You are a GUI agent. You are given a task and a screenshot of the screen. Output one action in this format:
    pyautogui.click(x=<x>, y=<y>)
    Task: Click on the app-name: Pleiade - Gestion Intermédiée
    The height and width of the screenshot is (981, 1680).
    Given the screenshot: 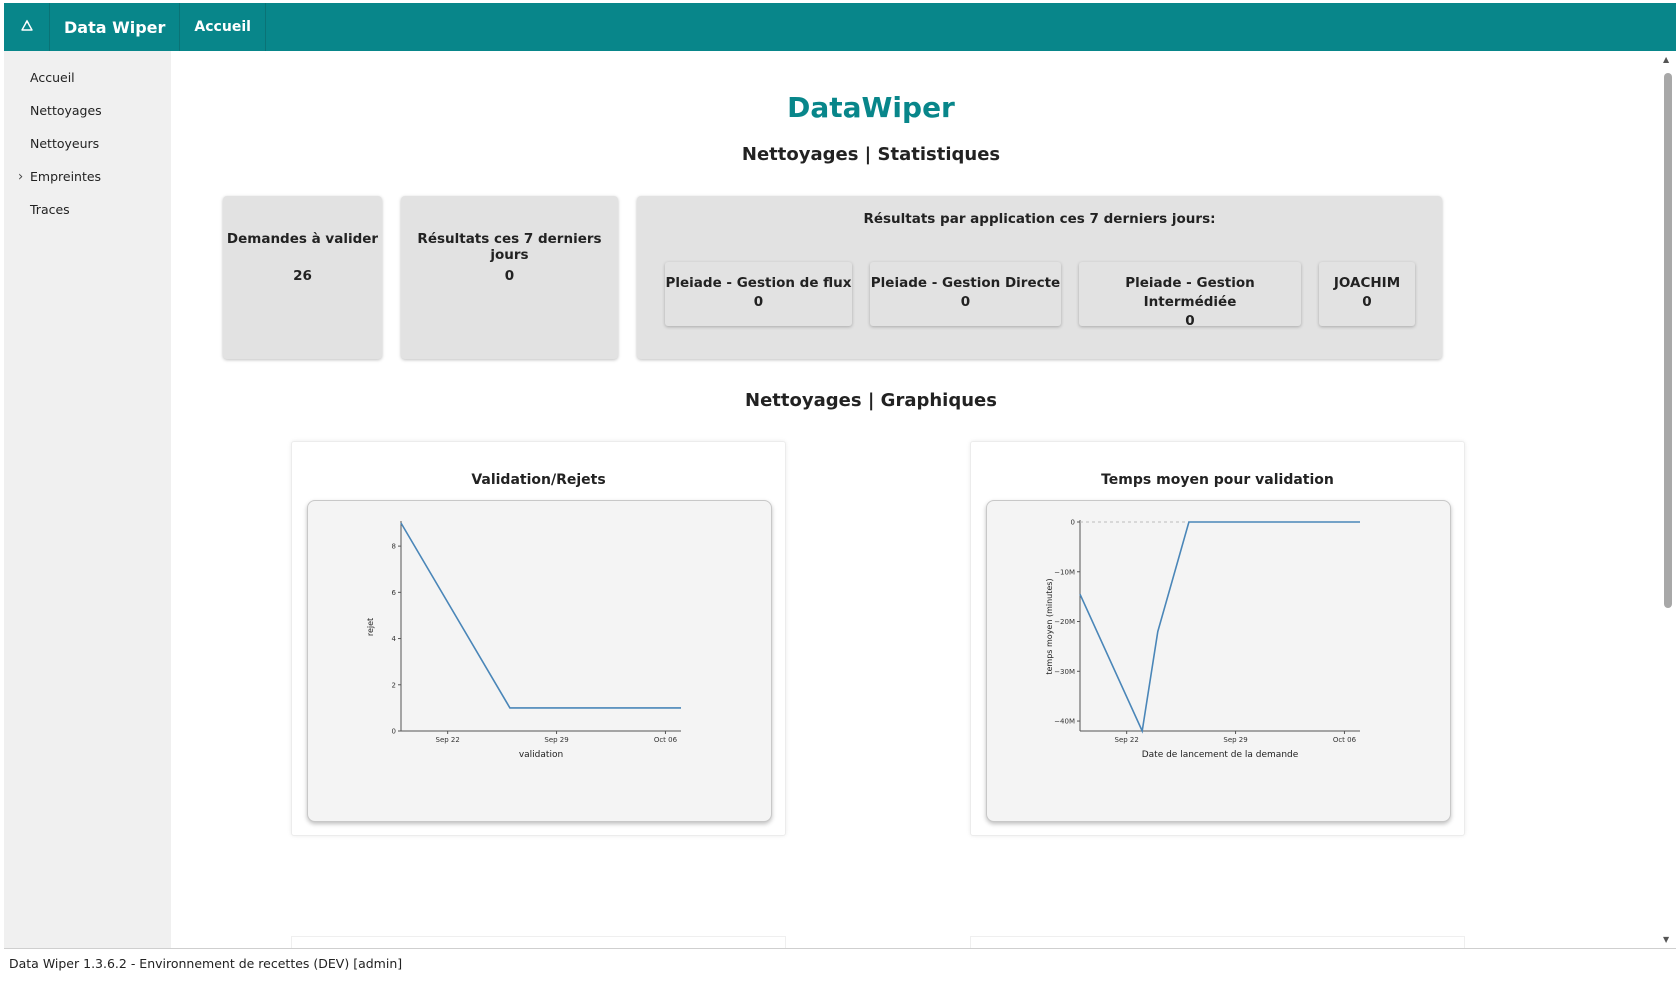 What is the action you would take?
    pyautogui.click(x=1190, y=292)
    